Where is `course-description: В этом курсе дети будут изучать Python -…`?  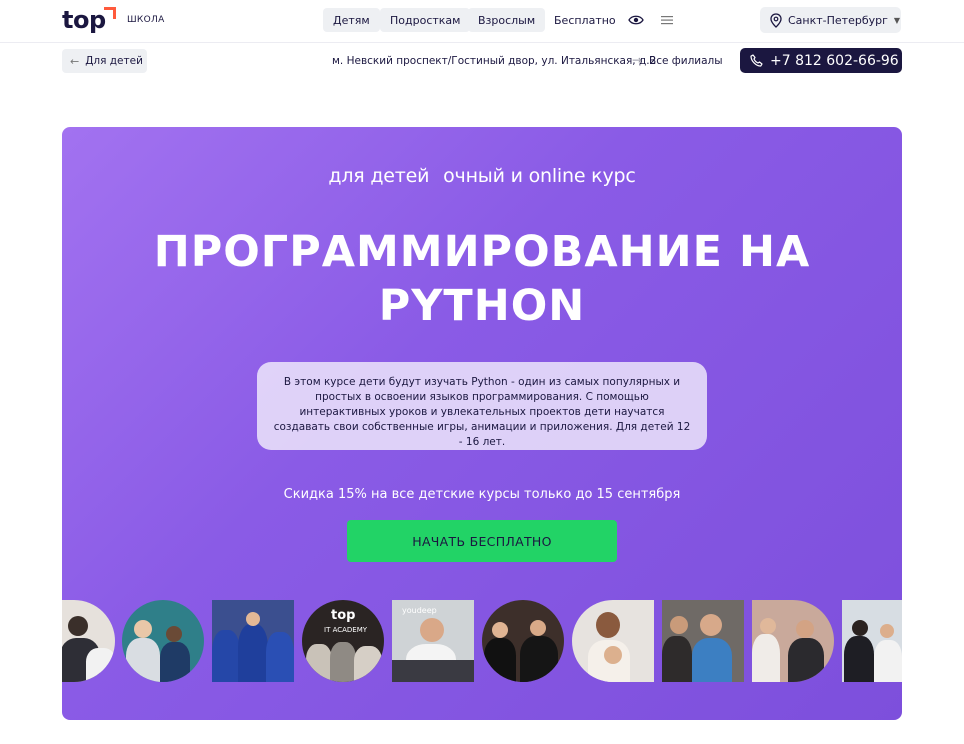 course-description: В этом курсе дети будут изучать Python -… is located at coordinates (482, 406).